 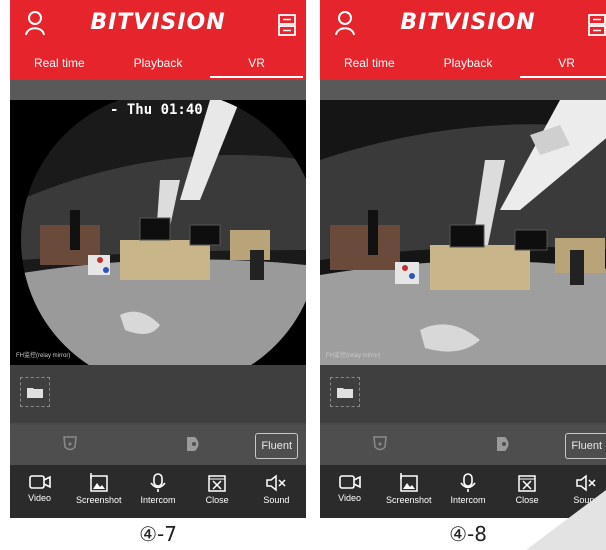 What do you see at coordinates (468, 534) in the screenshot?
I see `figure-caption-right: ④-8` at bounding box center [468, 534].